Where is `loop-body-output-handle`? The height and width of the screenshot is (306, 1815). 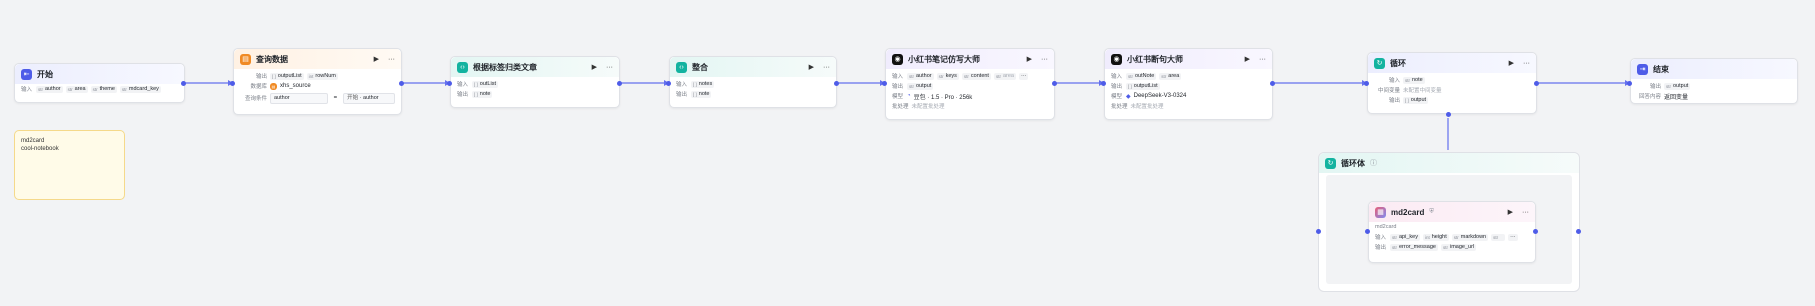 loop-body-output-handle is located at coordinates (1578, 231).